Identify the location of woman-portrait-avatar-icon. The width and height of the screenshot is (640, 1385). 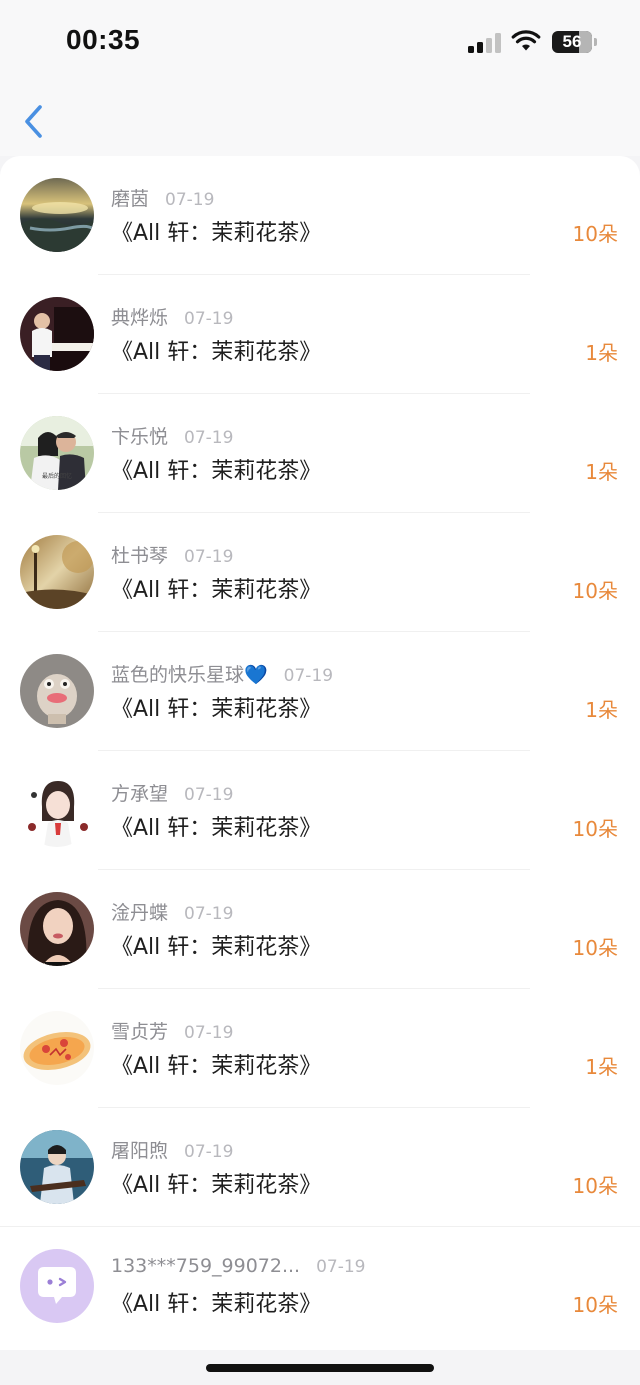
(57, 929).